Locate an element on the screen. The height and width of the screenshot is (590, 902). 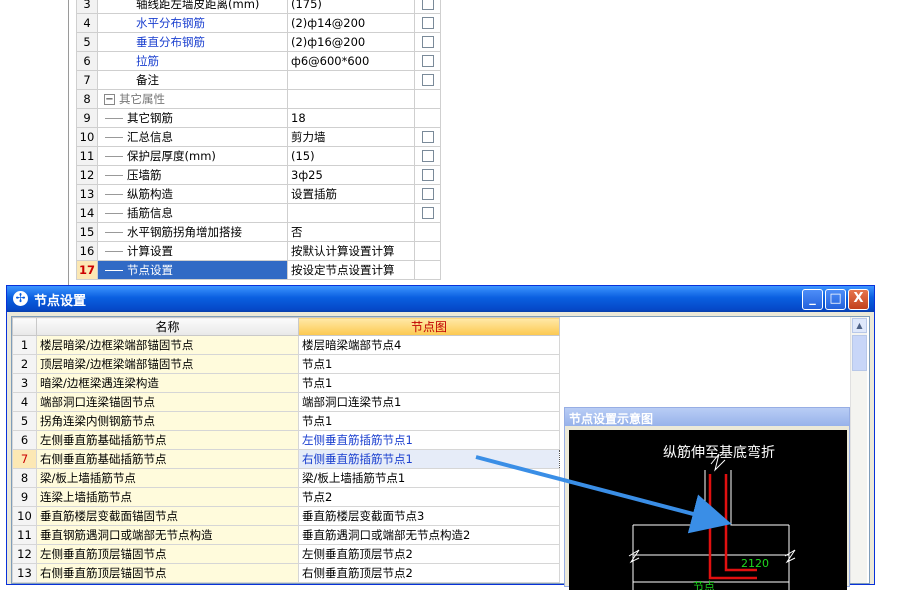
property-name-cell: 插筋信息 is located at coordinates (192, 213).